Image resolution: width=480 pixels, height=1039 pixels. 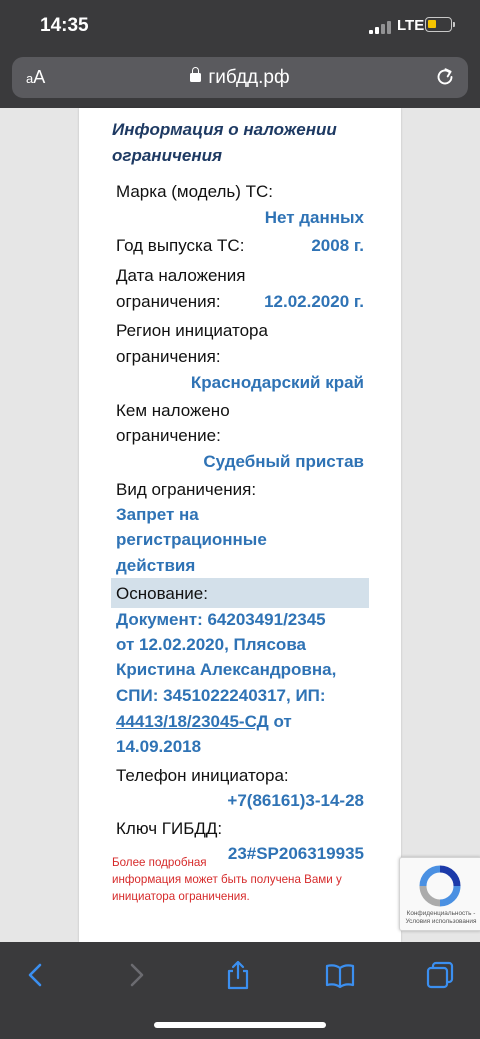 What do you see at coordinates (64, 25) in the screenshot?
I see `status-time: 14:35` at bounding box center [64, 25].